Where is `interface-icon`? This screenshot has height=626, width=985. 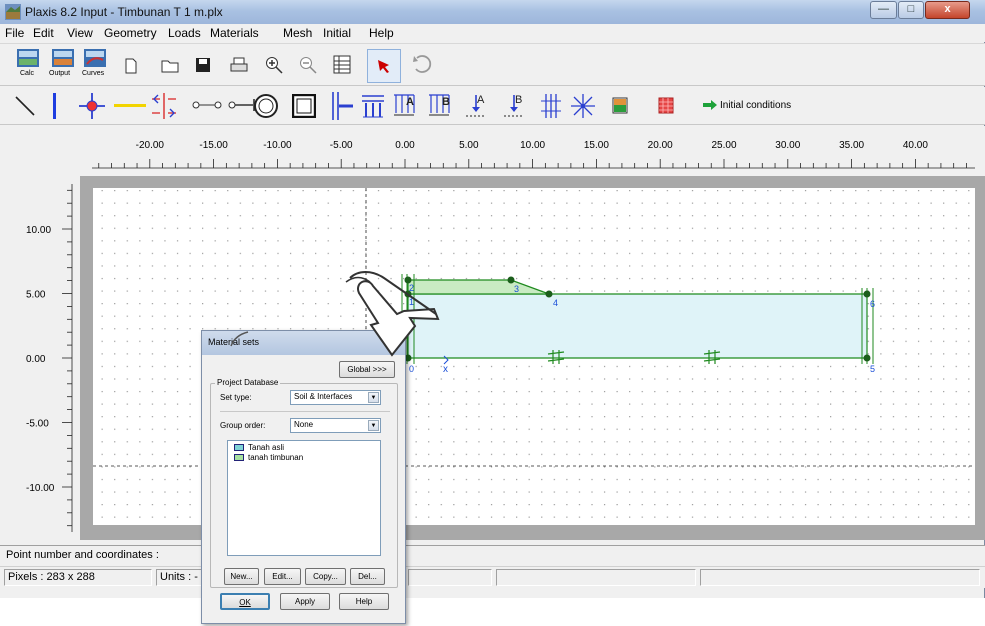 interface-icon is located at coordinates (164, 106).